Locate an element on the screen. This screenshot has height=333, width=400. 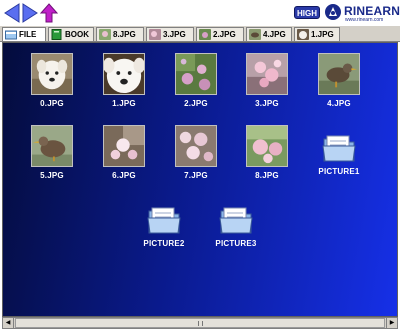
logo-mark-icon is located at coordinates (333, 12).